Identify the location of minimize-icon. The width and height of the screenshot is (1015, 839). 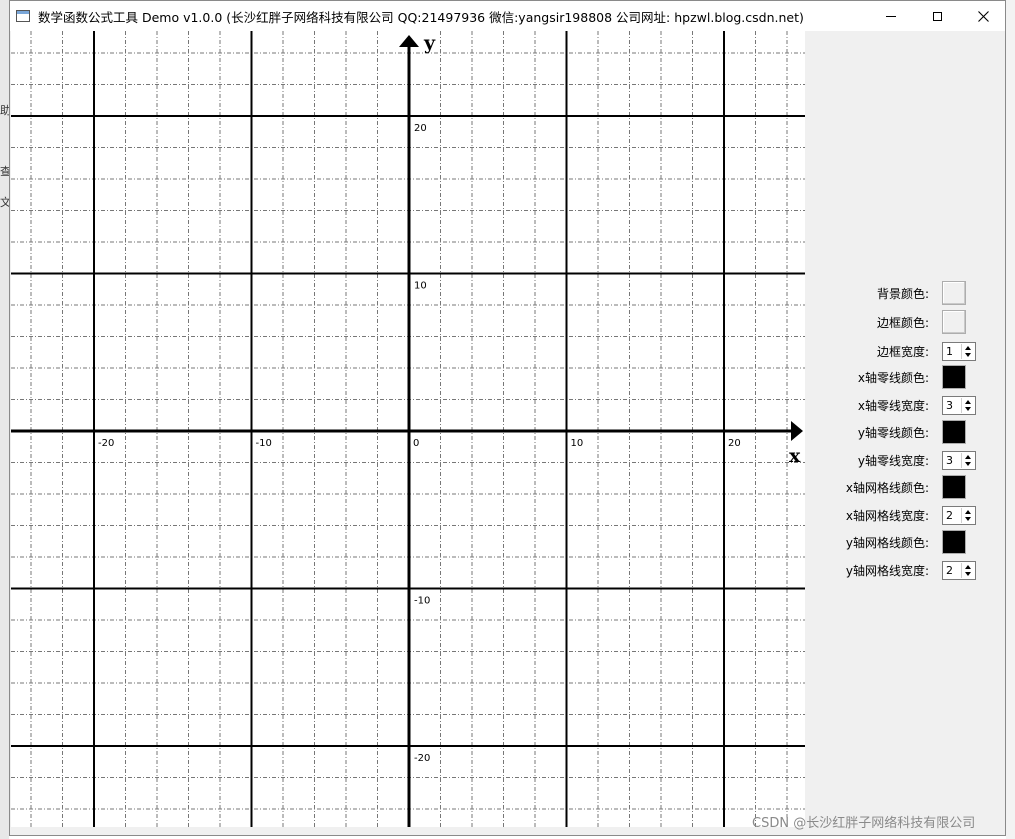
(891, 16).